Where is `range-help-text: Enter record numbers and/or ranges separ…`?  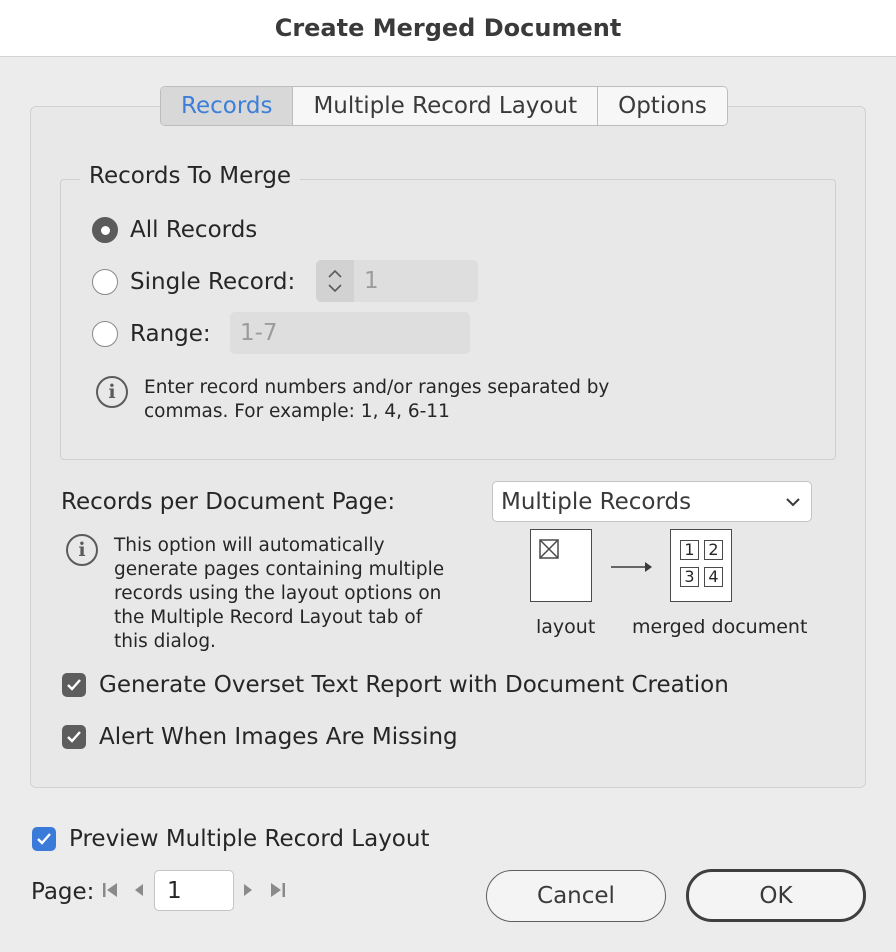 range-help-text: Enter record numbers and/or ranges separ… is located at coordinates (376, 400).